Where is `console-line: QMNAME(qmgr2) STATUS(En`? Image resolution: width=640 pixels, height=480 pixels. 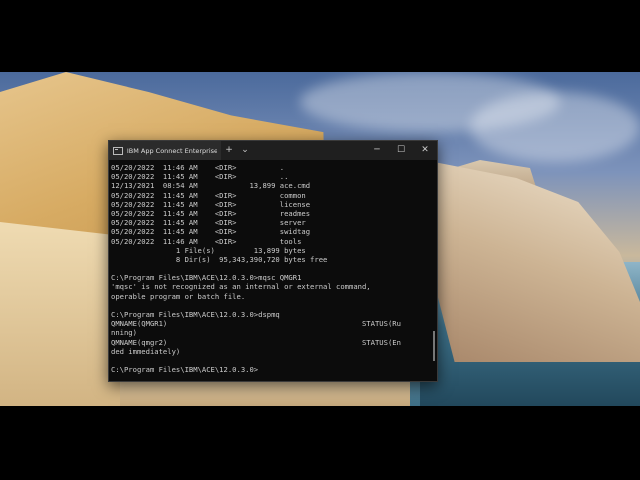
console-line: QMNAME(qmgr2) STATUS(En is located at coordinates (256, 342).